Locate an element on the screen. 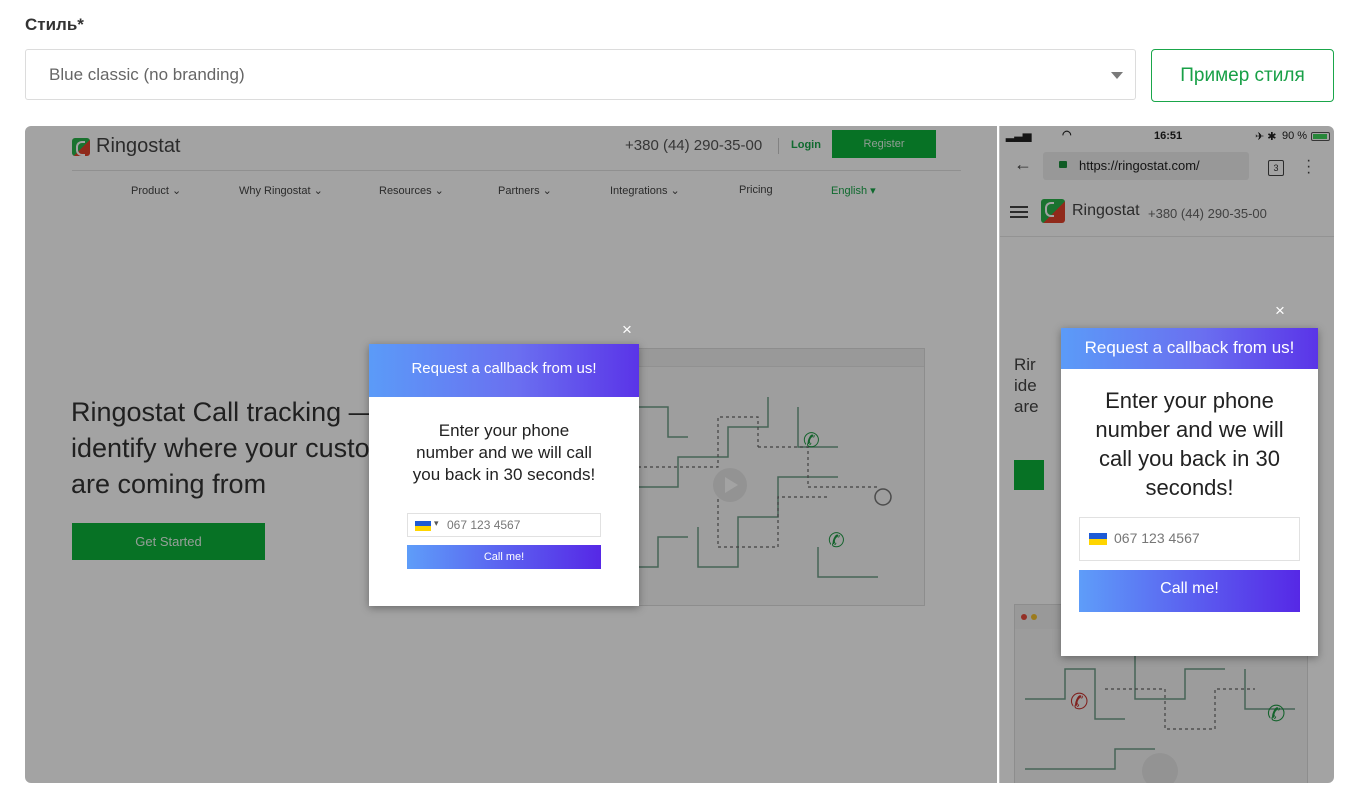 The width and height of the screenshot is (1362, 808). style-field-label: Стиль* is located at coordinates (54, 24).